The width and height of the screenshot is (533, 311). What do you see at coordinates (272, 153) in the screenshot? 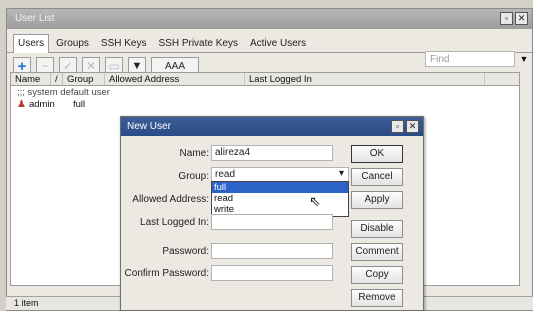
I see `name-field: alireza4` at bounding box center [272, 153].